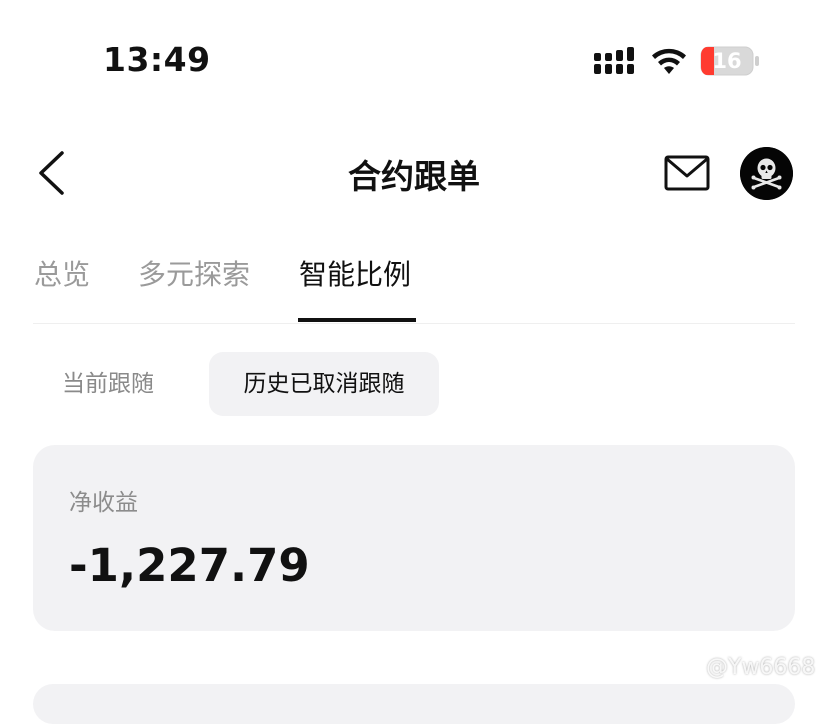 The width and height of the screenshot is (828, 724). I want to click on battery-icon: 16, so click(730, 61).